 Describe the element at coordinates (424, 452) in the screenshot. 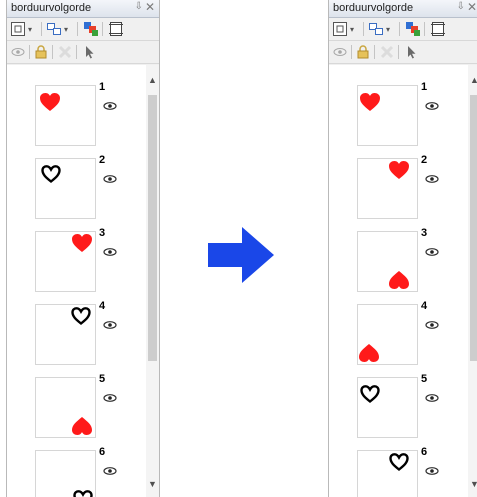

I see `item-number: 6` at that location.